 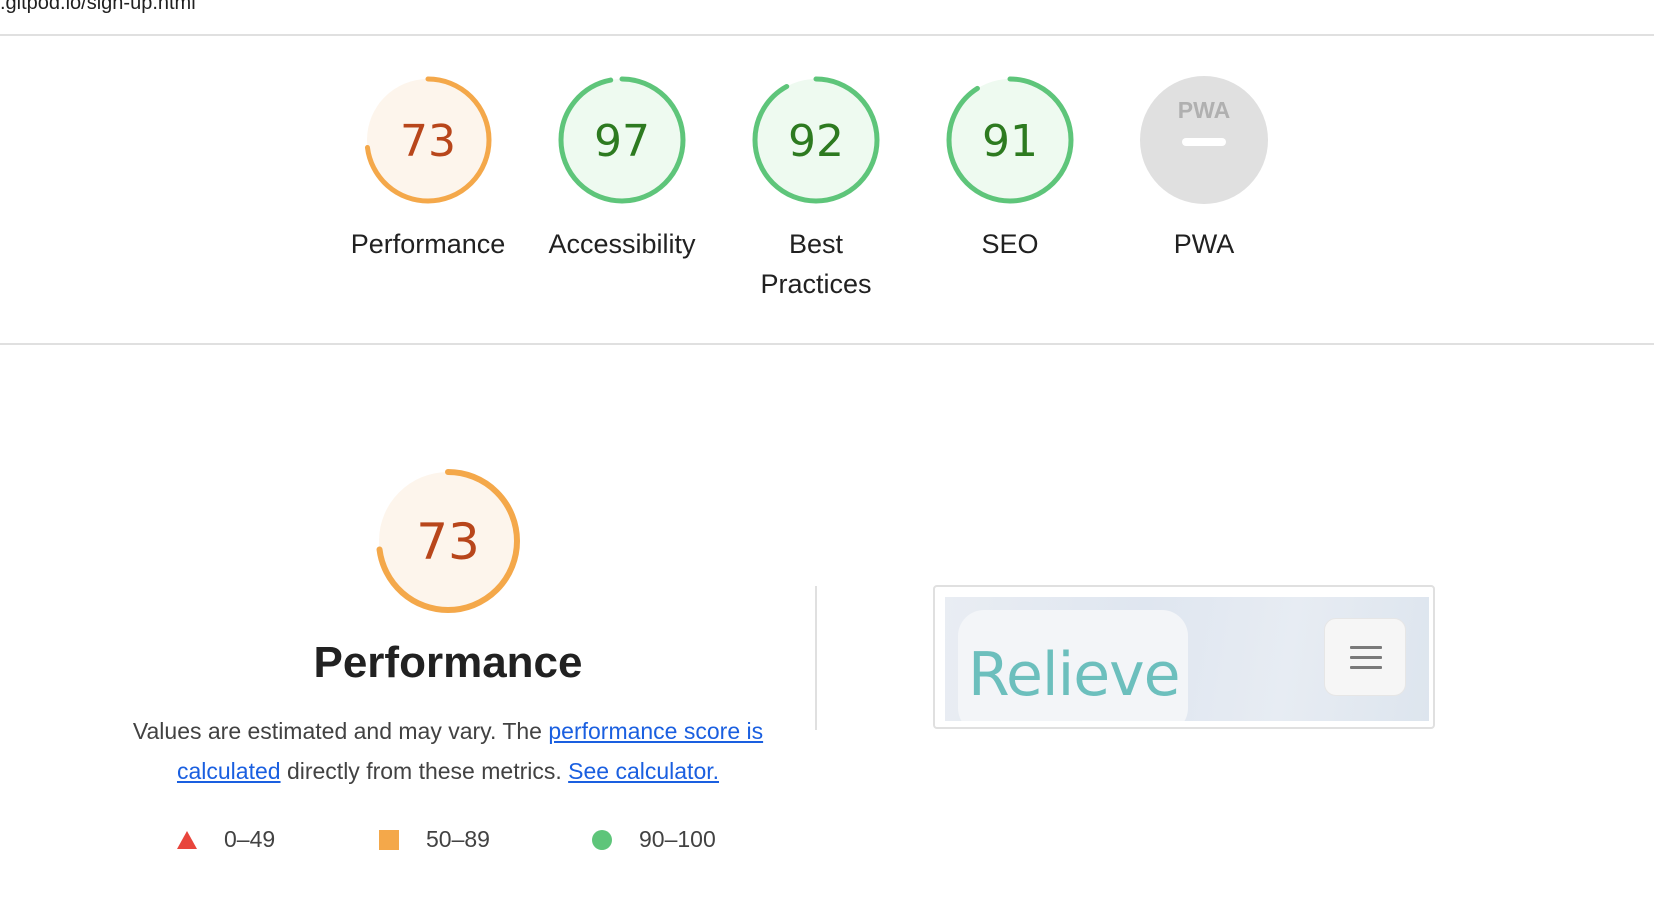 What do you see at coordinates (1204, 110) in the screenshot?
I see `pwa-badge-text: PWA` at bounding box center [1204, 110].